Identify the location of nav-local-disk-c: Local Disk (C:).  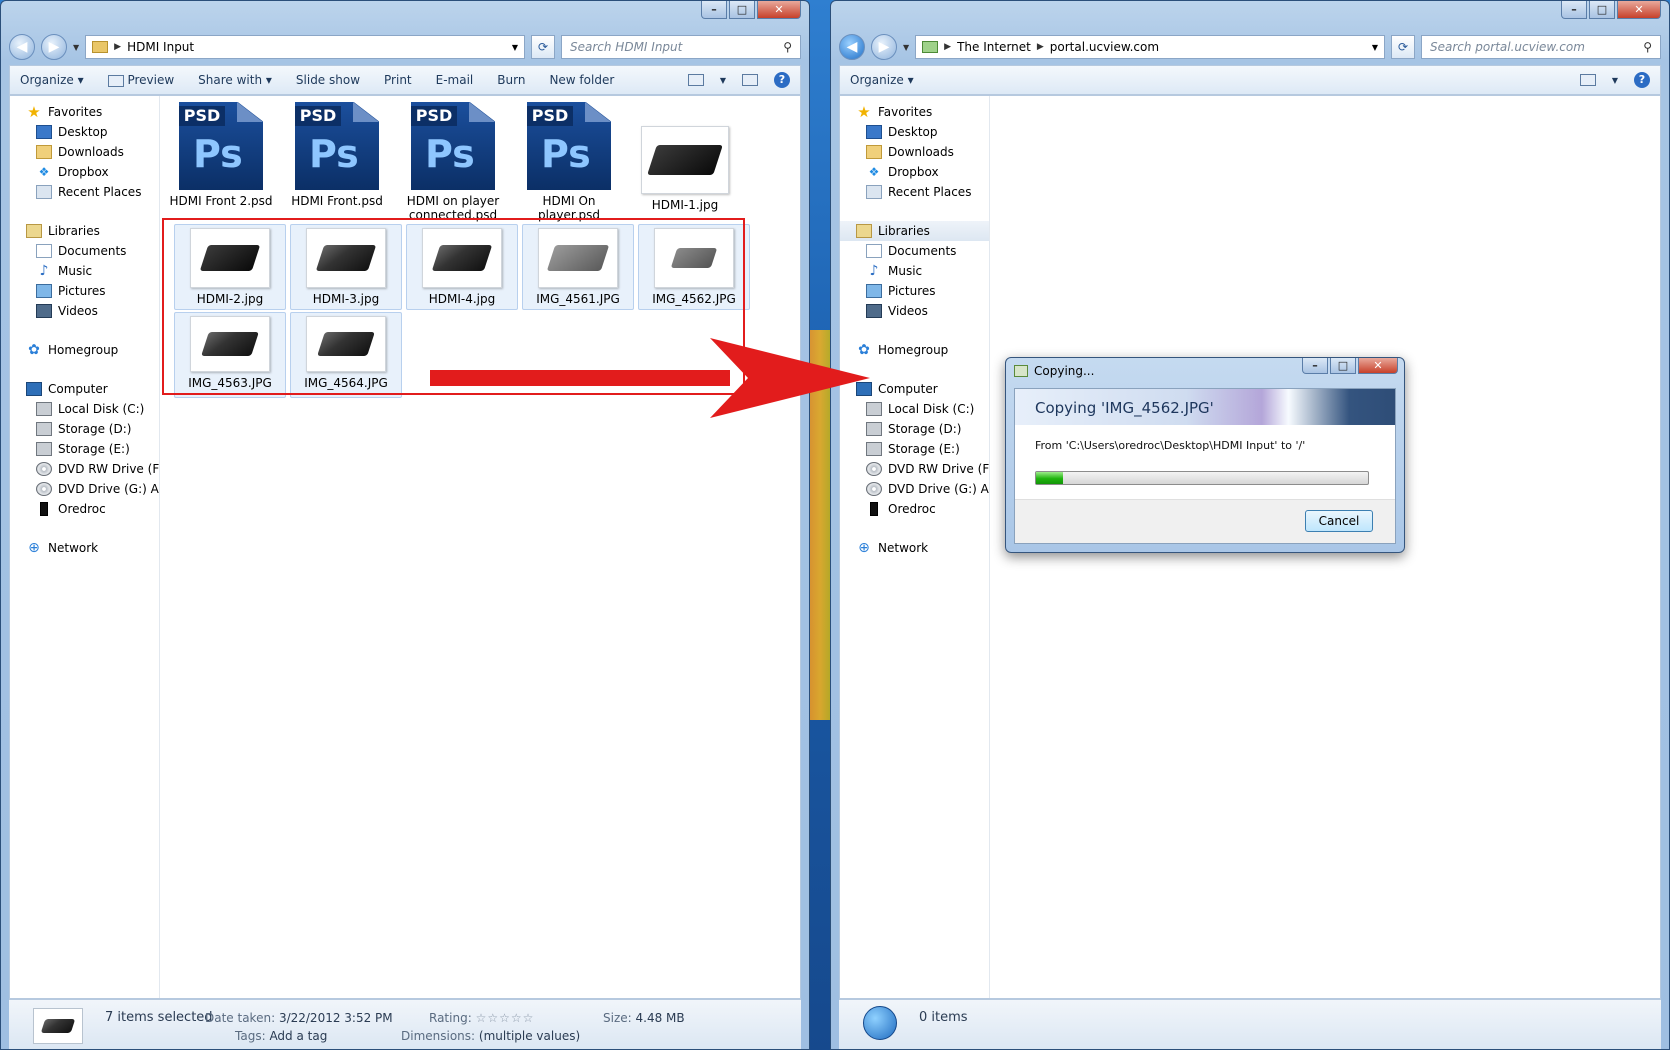
(84, 409).